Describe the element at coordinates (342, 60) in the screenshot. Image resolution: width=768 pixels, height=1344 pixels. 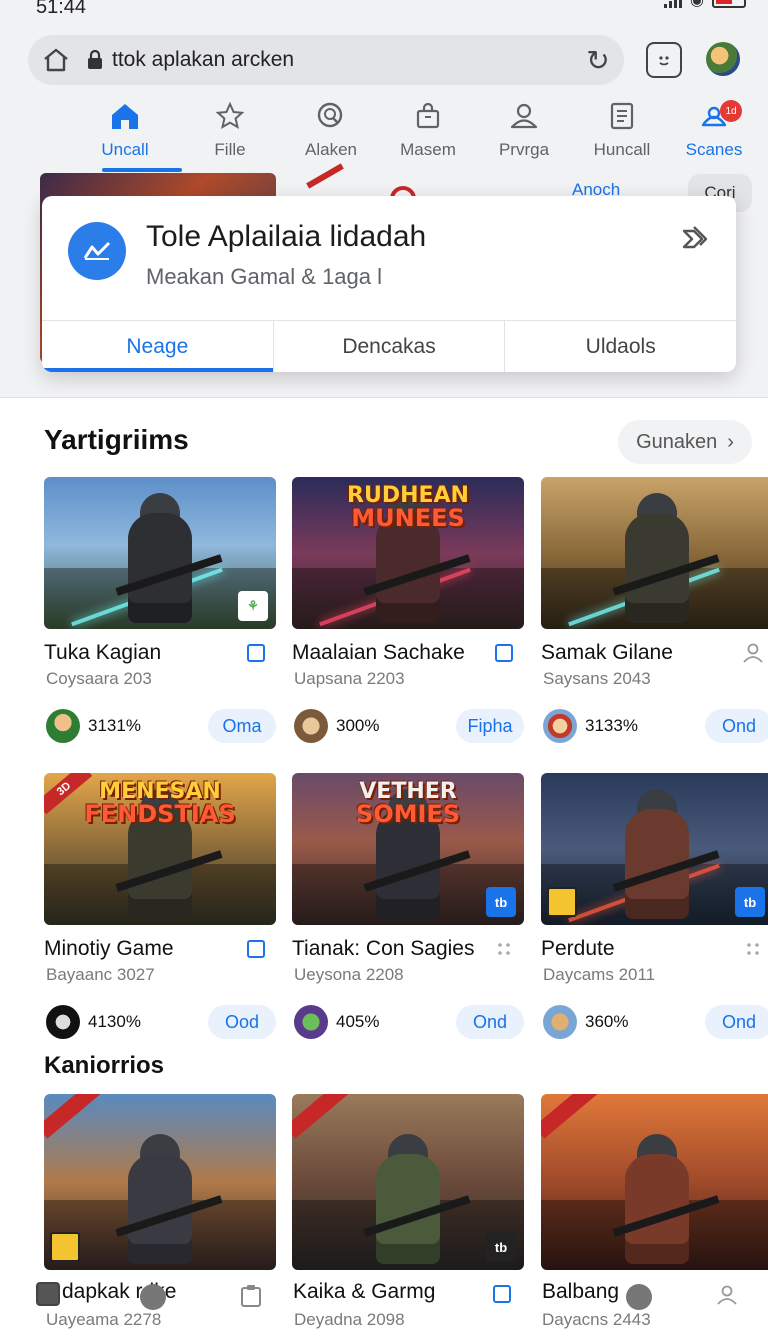
I see `url-text: ttok aplakan arcken` at that location.